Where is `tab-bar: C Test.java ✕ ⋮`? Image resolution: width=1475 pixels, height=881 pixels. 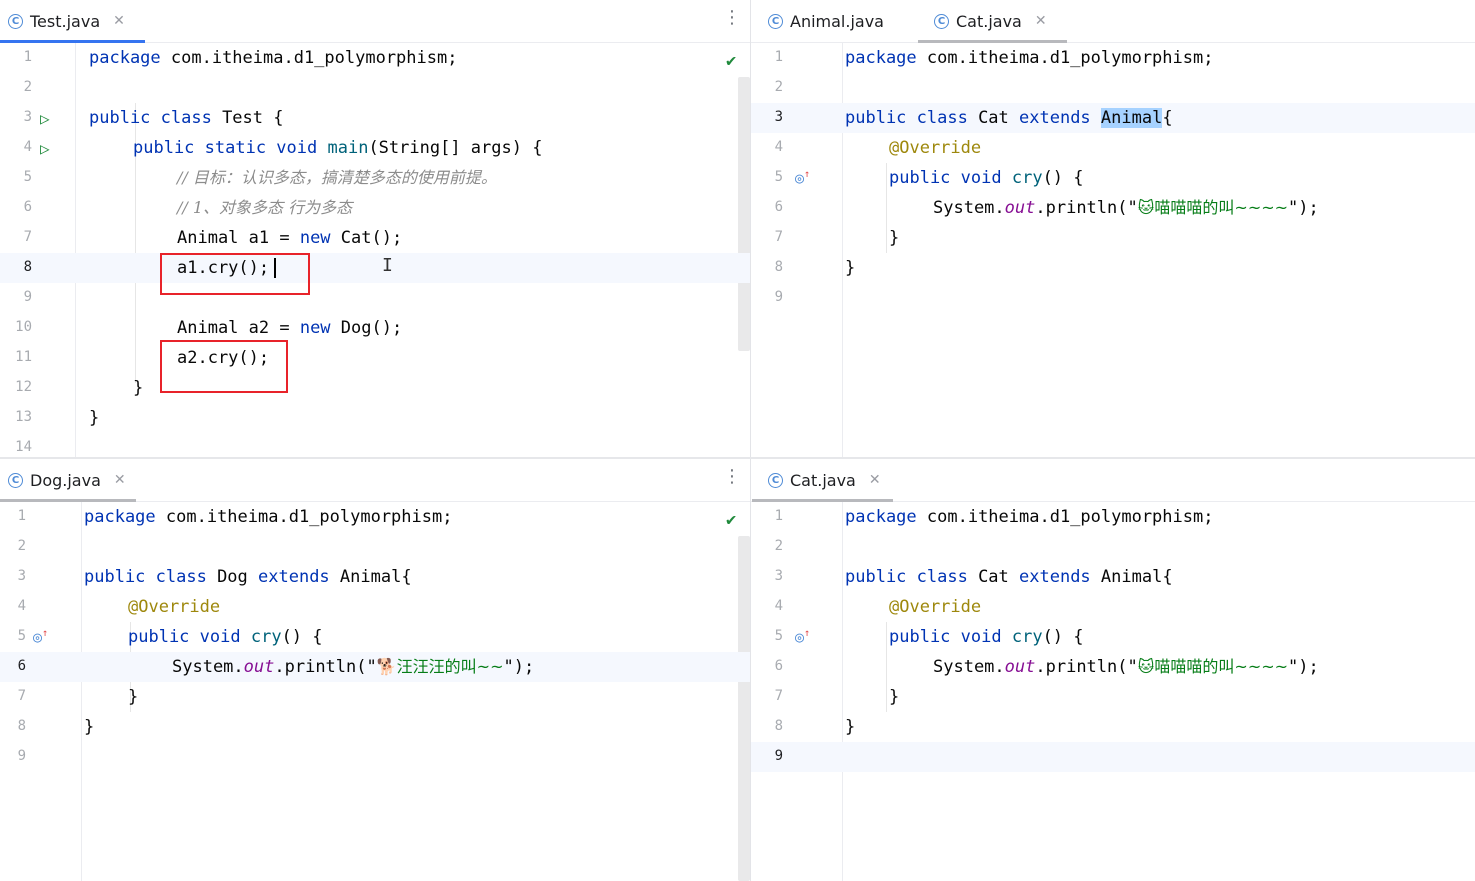
tab-bar: C Test.java ✕ ⋮ is located at coordinates (375, 21).